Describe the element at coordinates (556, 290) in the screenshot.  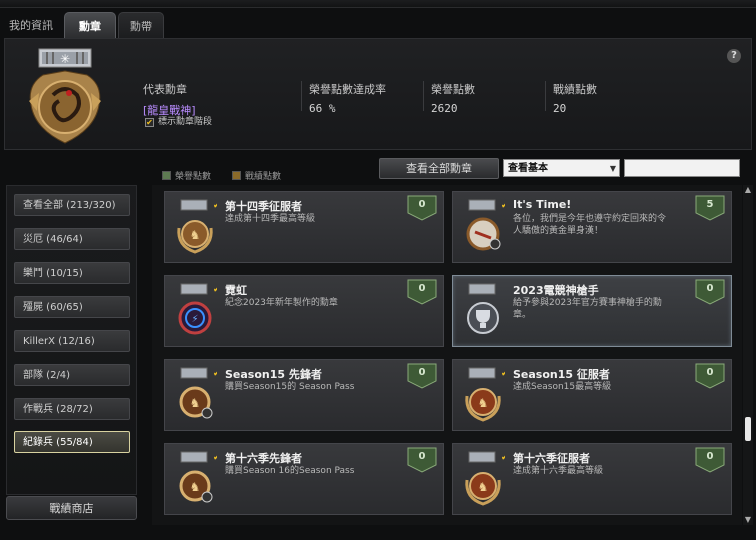
I see `medal-title: 2023電競神槍手` at that location.